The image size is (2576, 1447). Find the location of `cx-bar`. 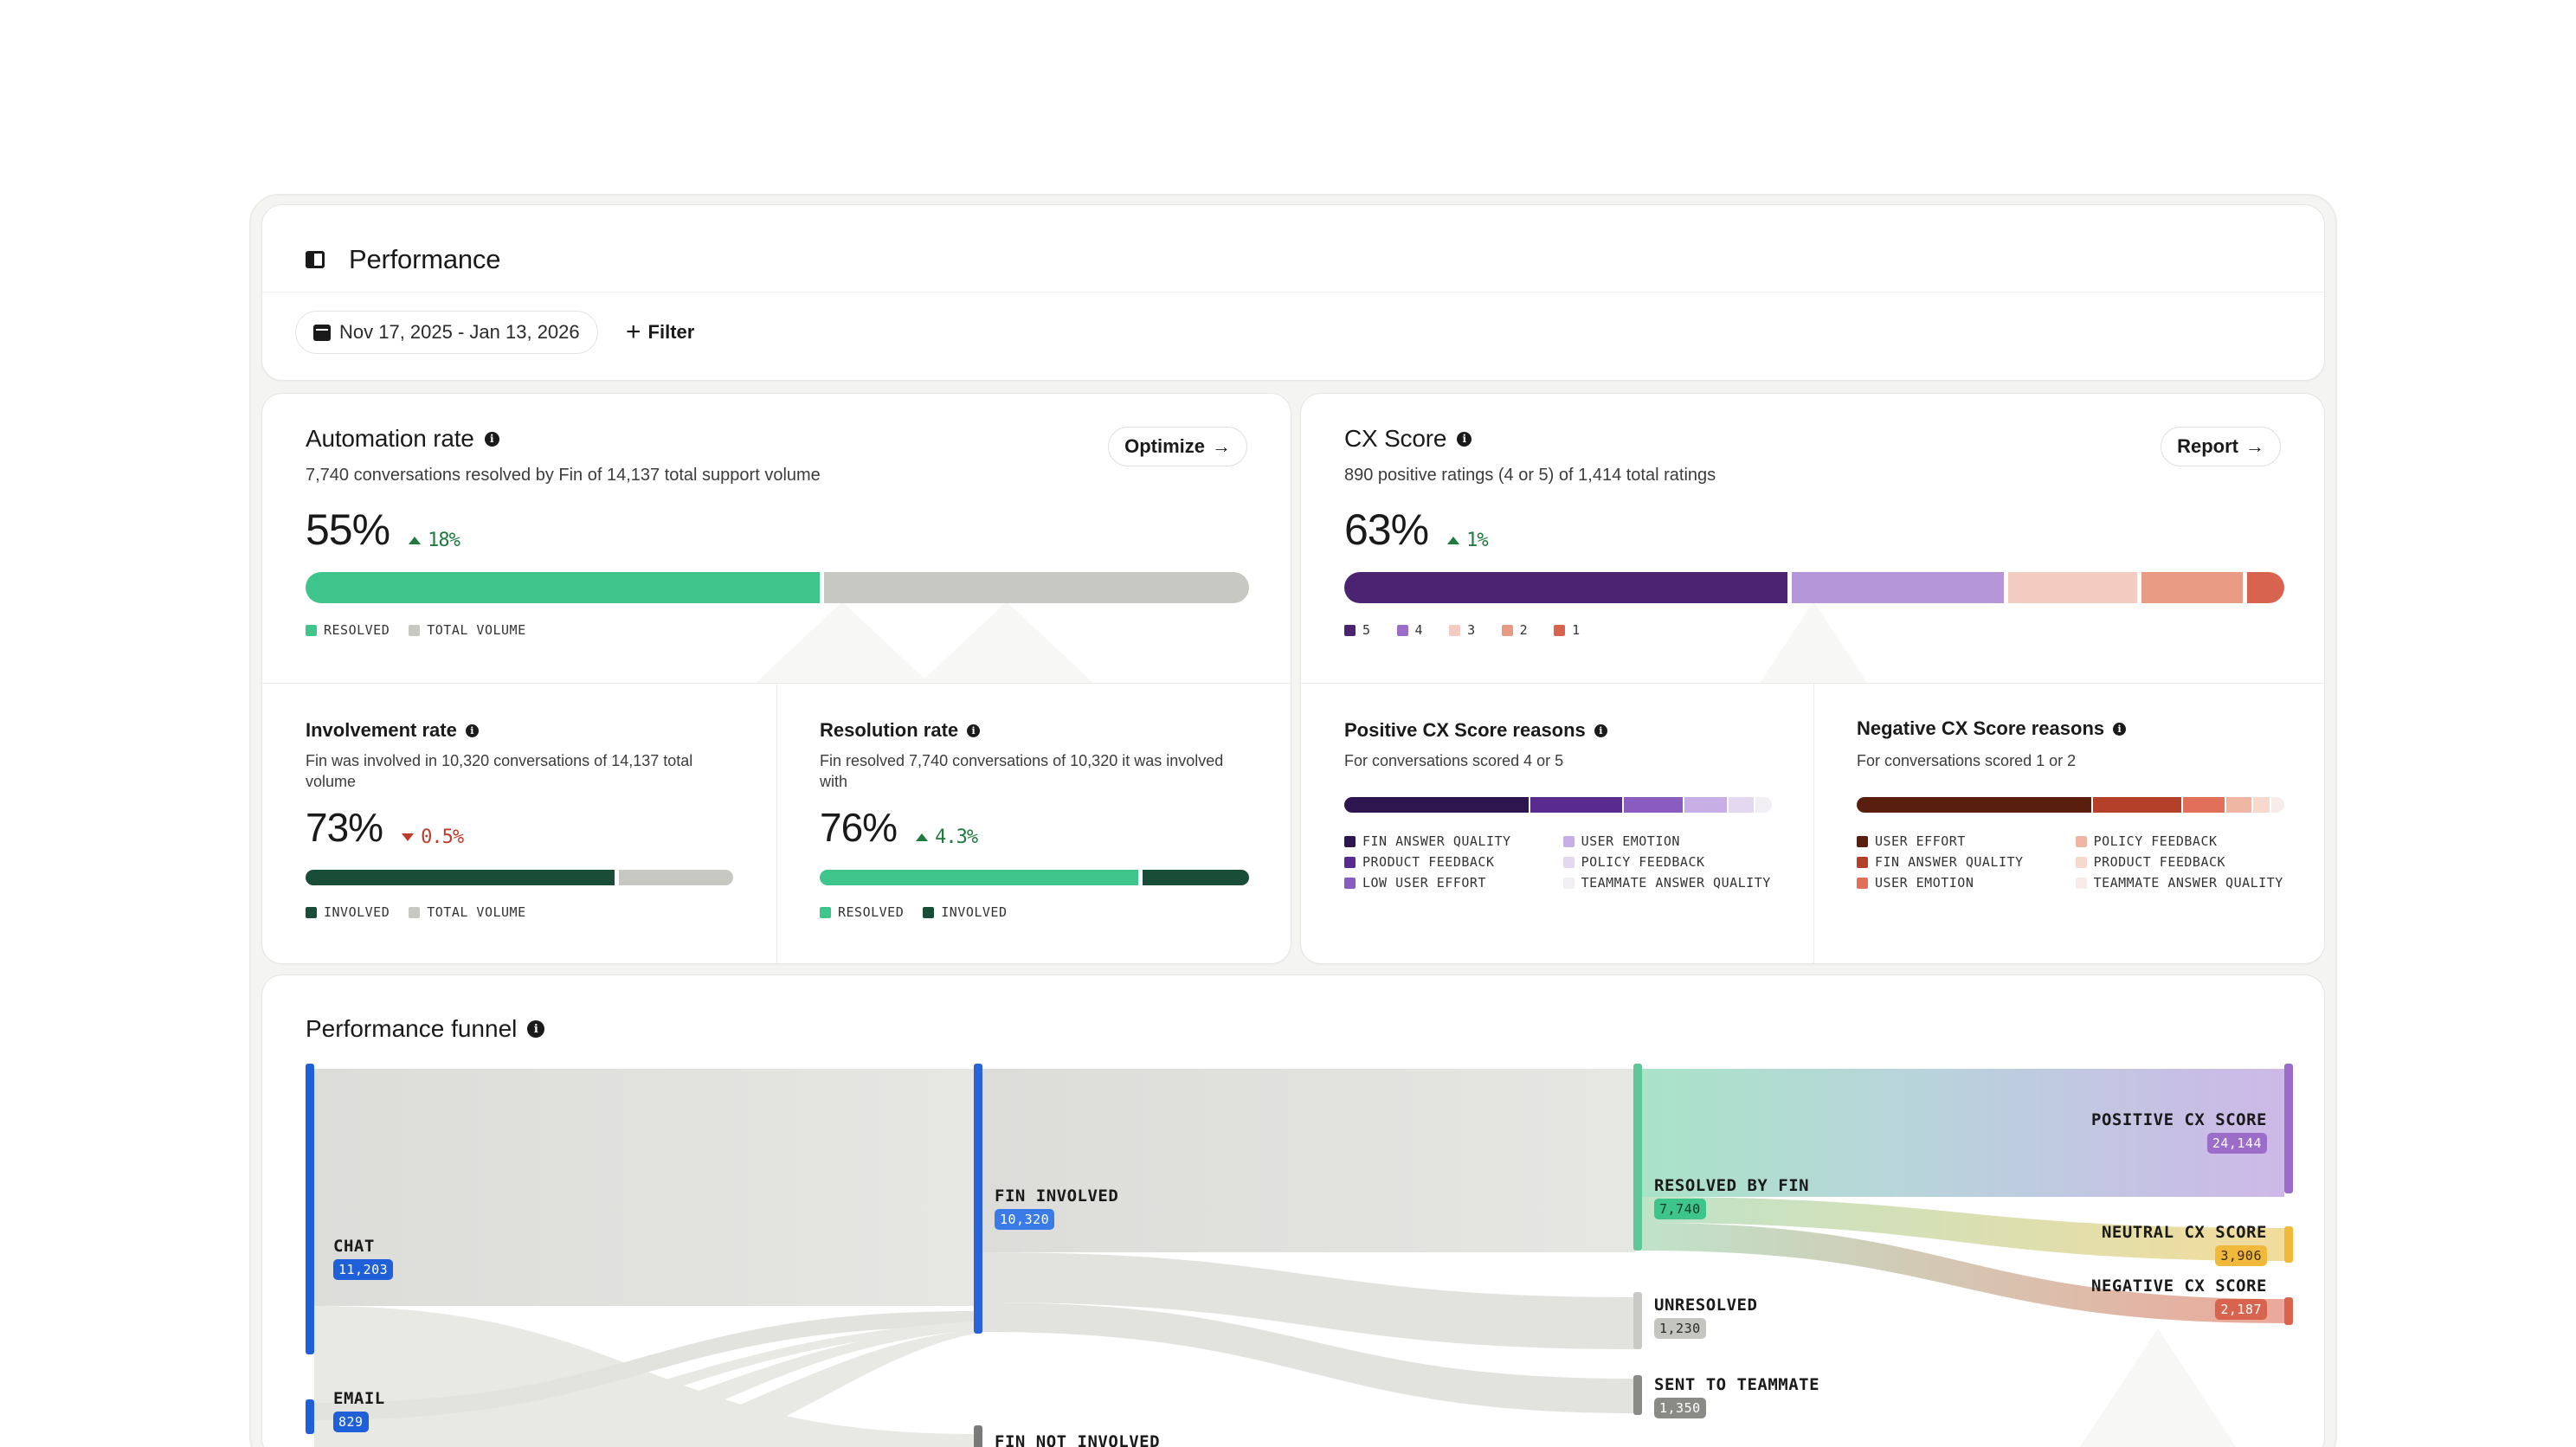

cx-bar is located at coordinates (1814, 587).